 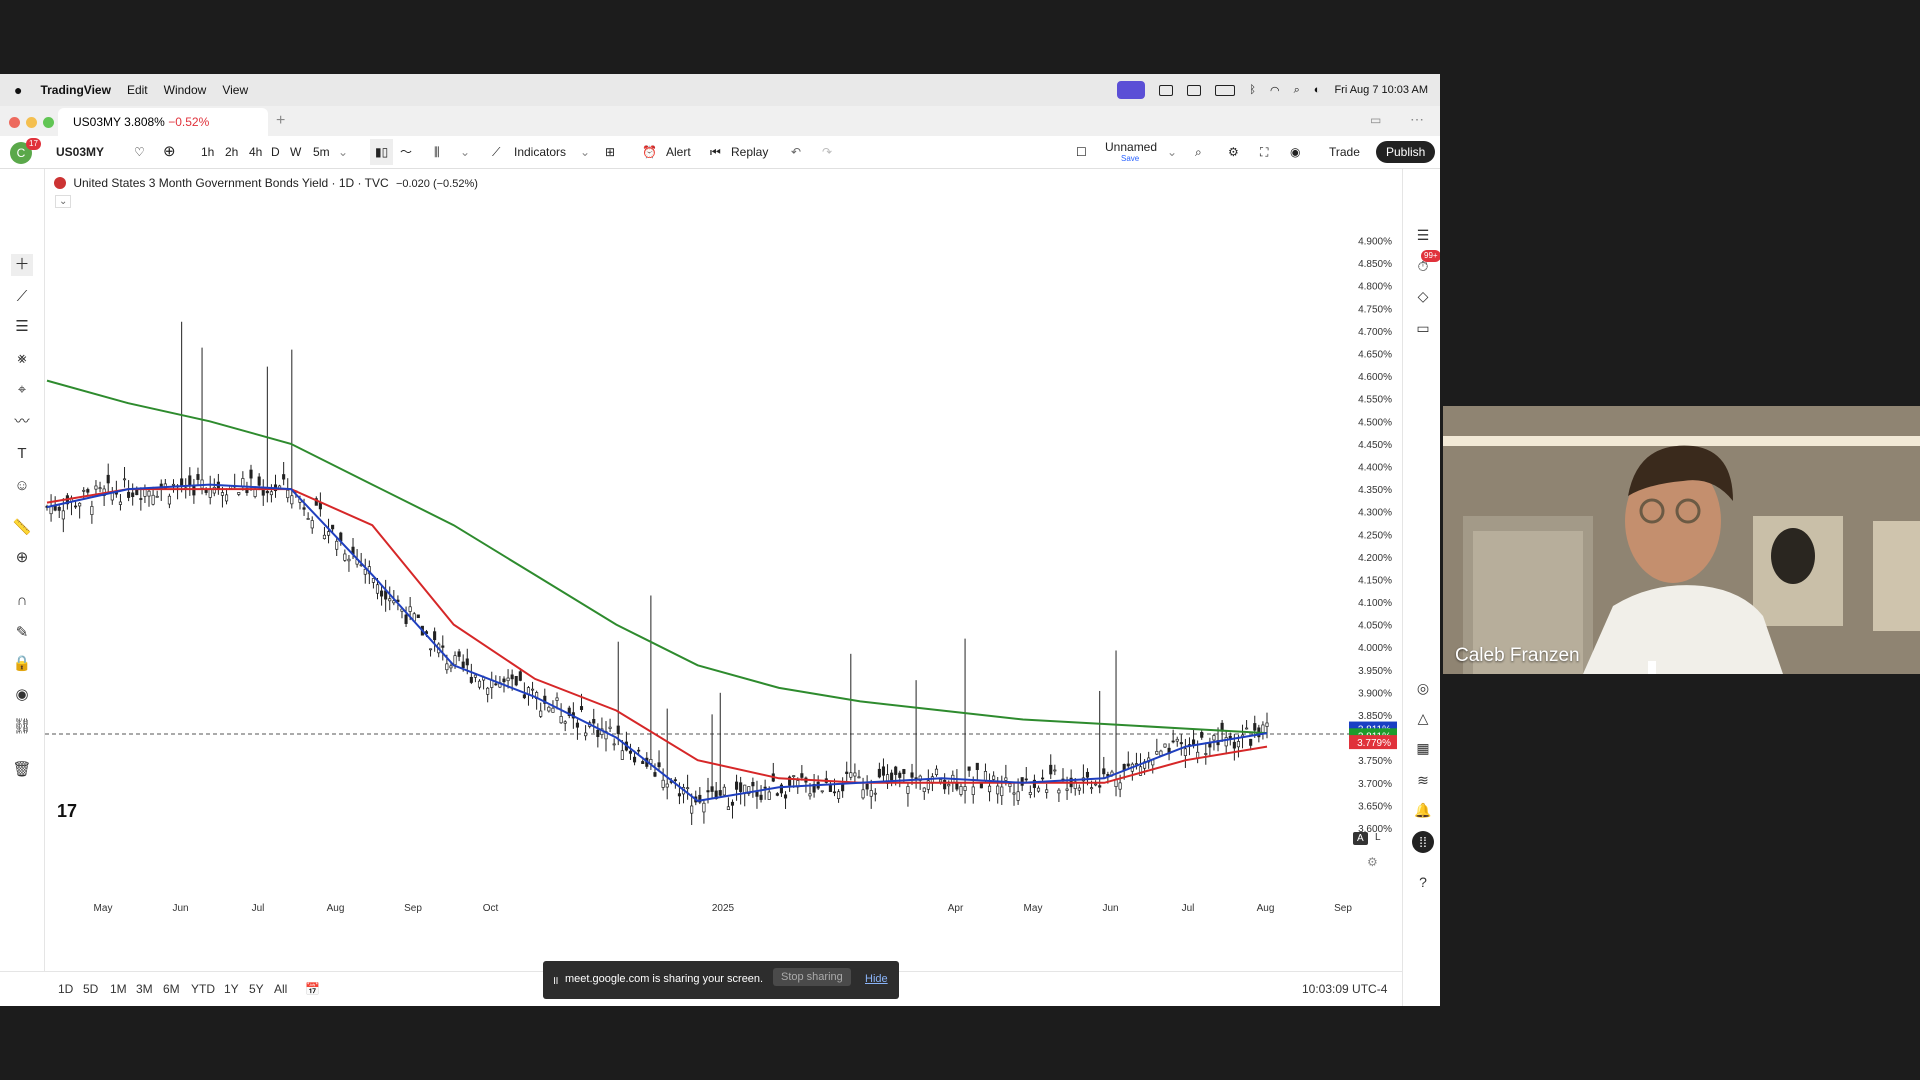 What do you see at coordinates (137, 90) in the screenshot?
I see `menu-edit: Edit` at bounding box center [137, 90].